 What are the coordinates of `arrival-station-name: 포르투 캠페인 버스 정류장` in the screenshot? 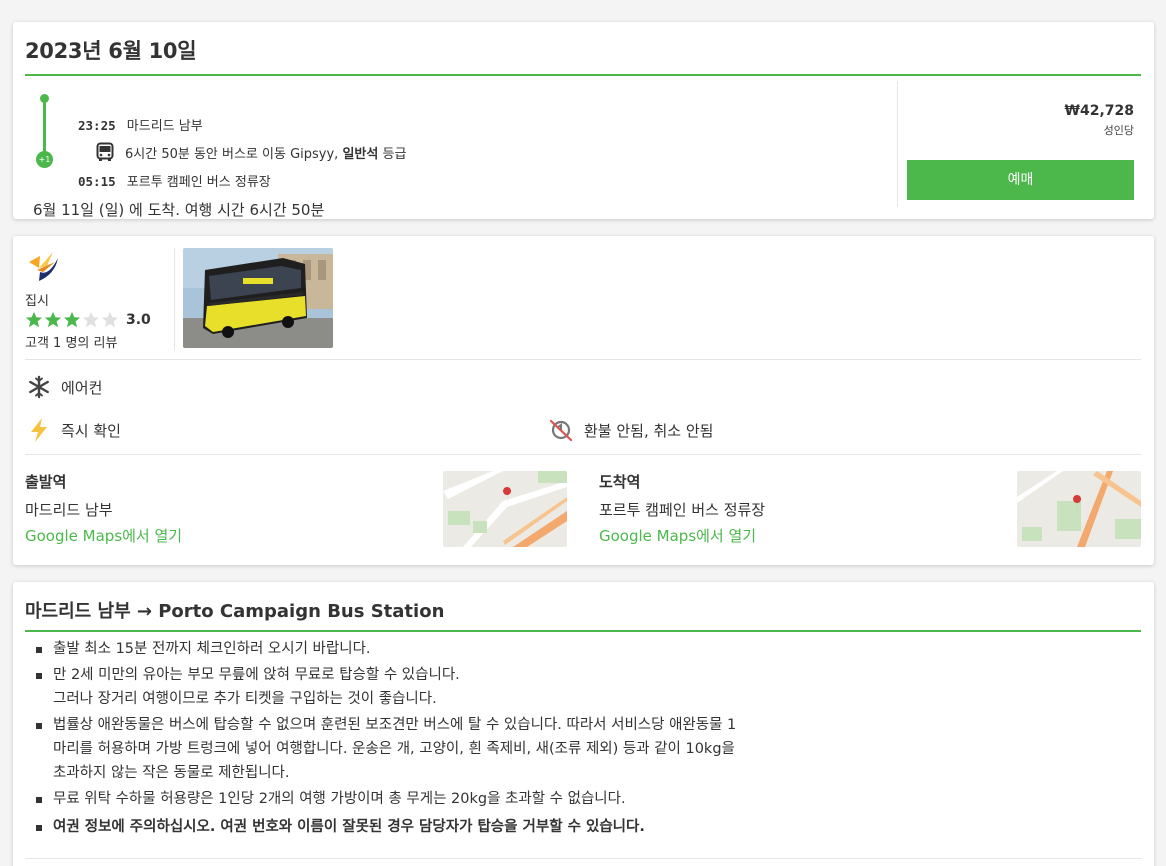 It's located at (682, 510).